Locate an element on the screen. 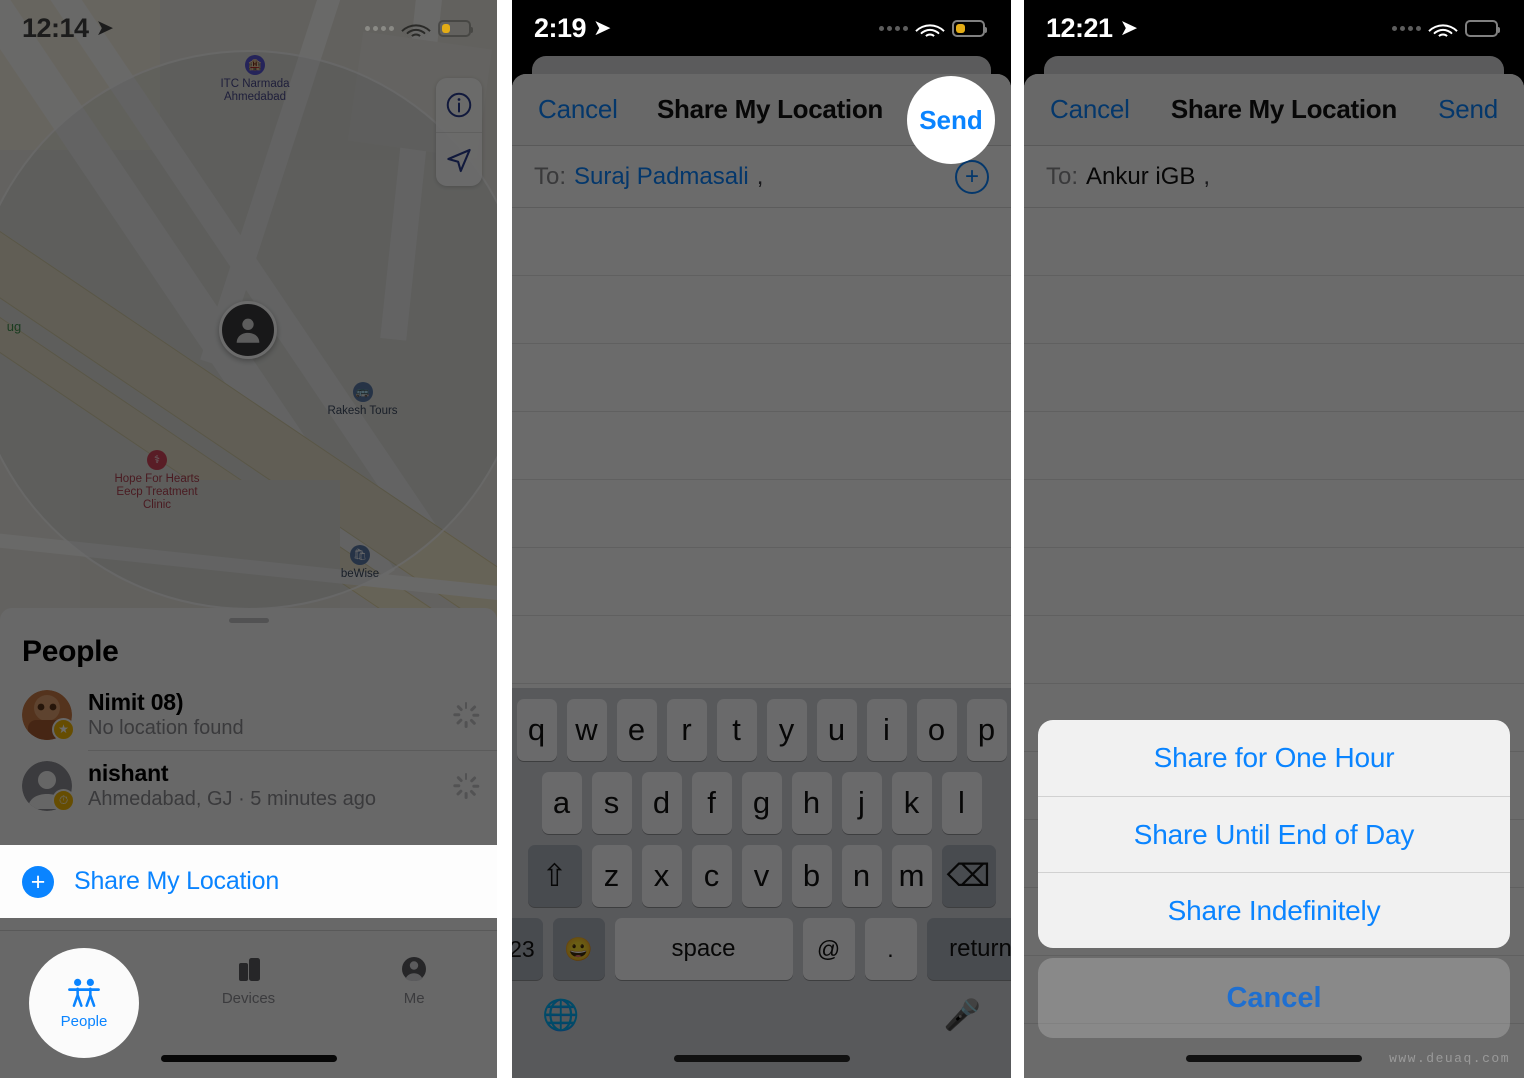 The width and height of the screenshot is (1524, 1078). key-j: j is located at coordinates (861, 803).